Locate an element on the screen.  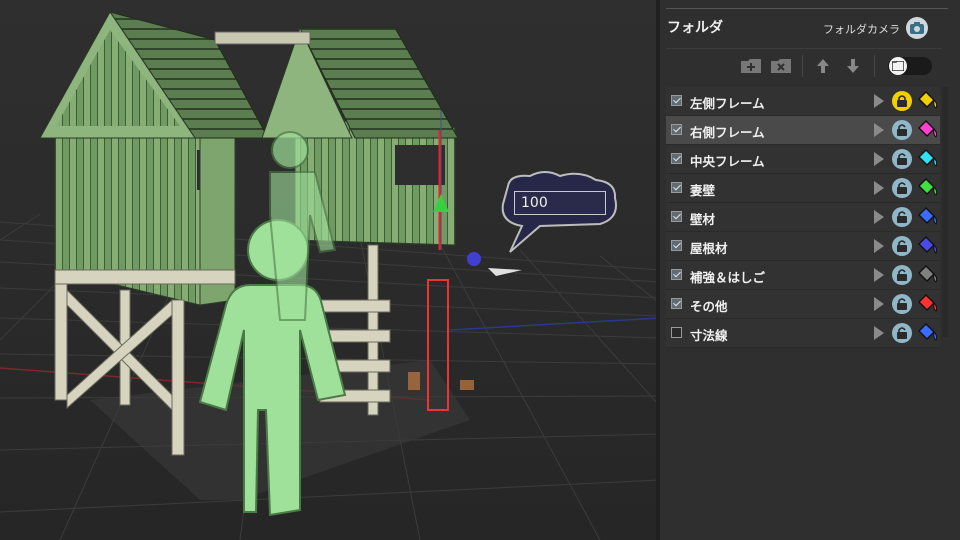
lock-button is located at coordinates (902, 101).